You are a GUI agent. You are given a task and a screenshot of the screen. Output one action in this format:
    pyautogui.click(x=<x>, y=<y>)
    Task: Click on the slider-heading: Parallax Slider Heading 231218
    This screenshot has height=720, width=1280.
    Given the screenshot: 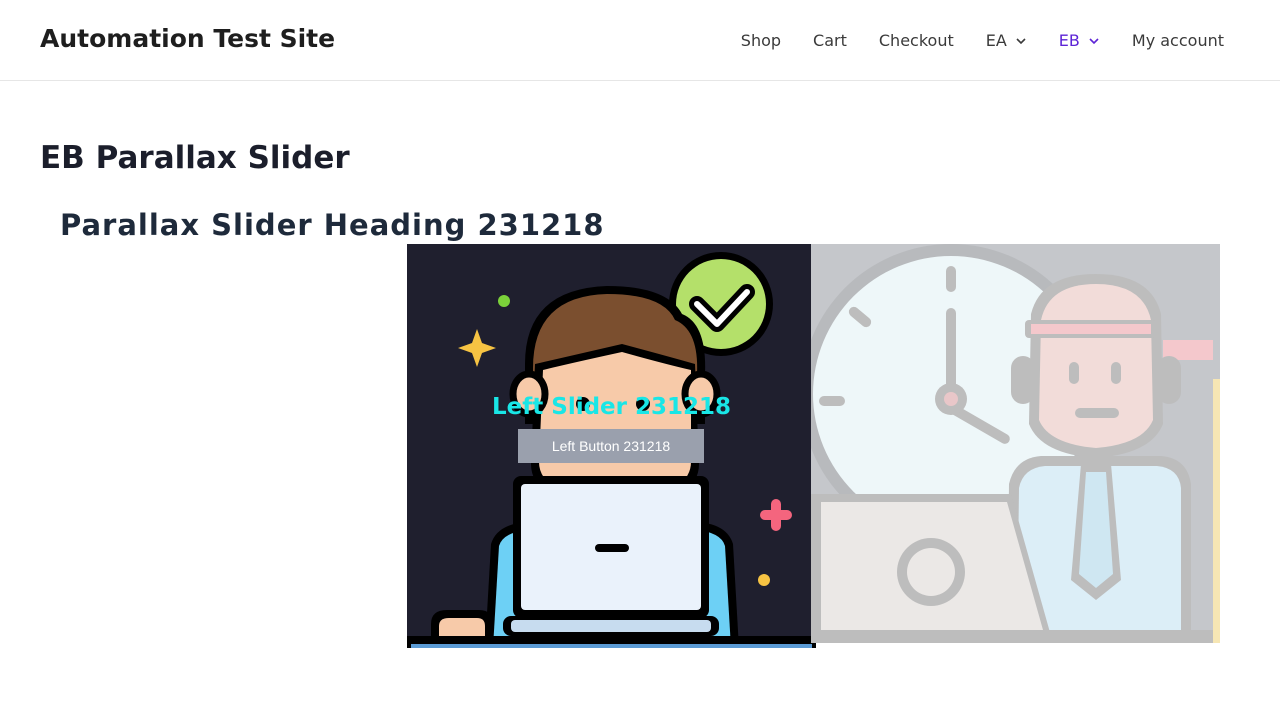 What is the action you would take?
    pyautogui.click(x=332, y=225)
    